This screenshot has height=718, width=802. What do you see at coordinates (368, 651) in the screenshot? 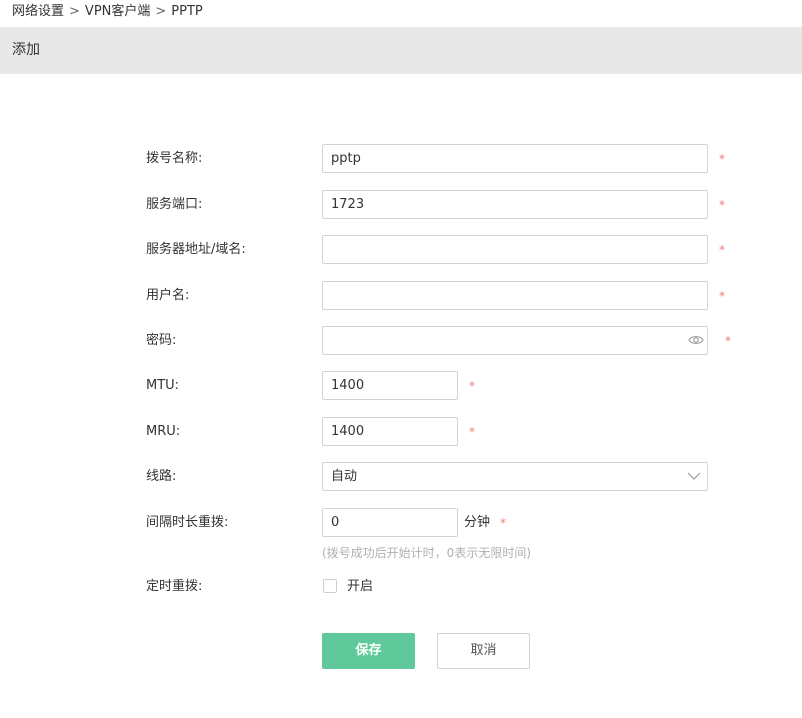
I see `save-button: 保存` at bounding box center [368, 651].